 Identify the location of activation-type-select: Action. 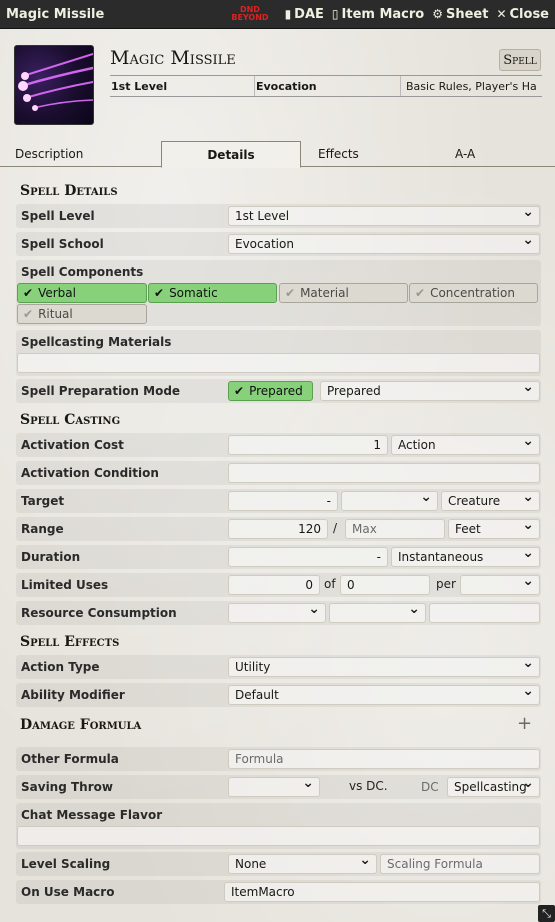
(465, 444).